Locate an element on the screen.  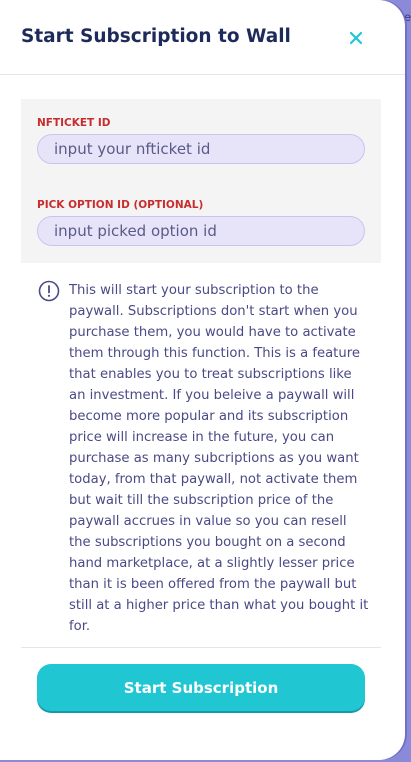
pick-option-id-label: PICK OPTION ID (OPTIONAL) is located at coordinates (120, 205).